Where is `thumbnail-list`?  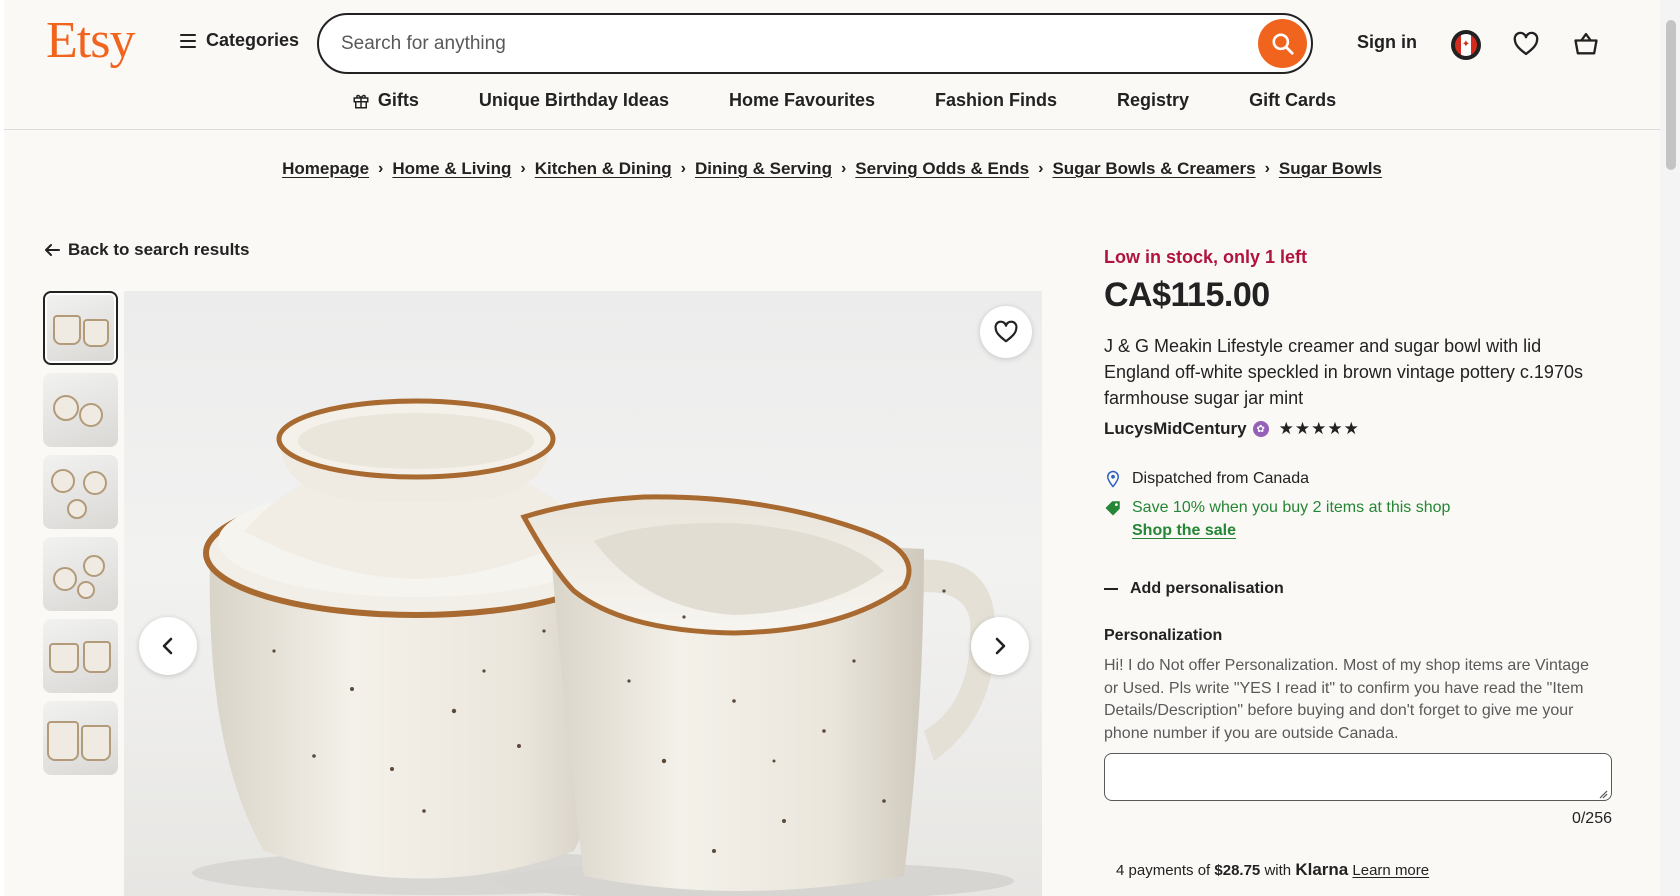 thumbnail-list is located at coordinates (80, 533).